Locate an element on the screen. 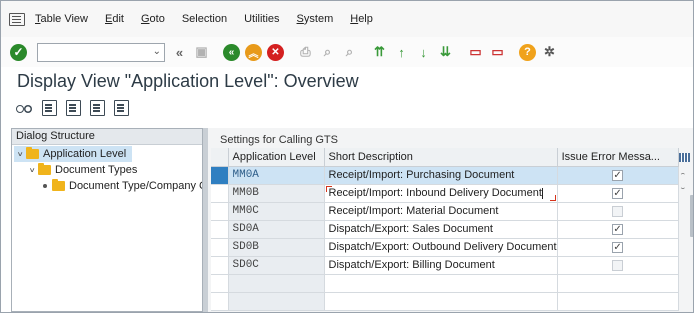 The image size is (694, 313). cell-issue-error: ✓ is located at coordinates (618, 247).